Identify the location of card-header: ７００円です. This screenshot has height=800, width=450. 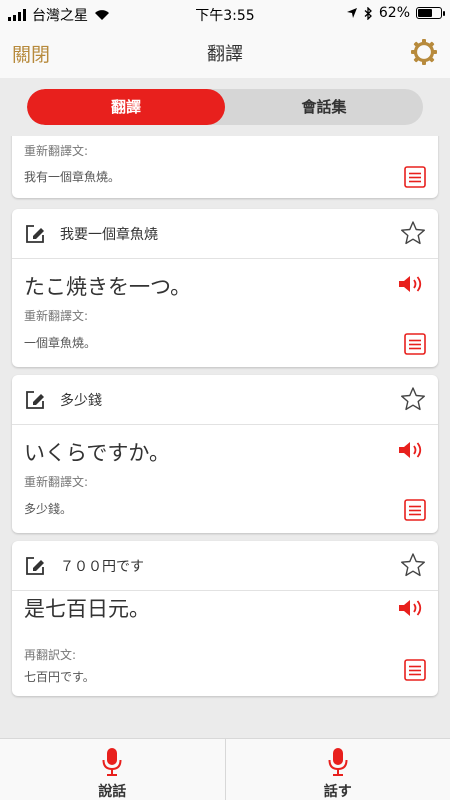
(225, 566).